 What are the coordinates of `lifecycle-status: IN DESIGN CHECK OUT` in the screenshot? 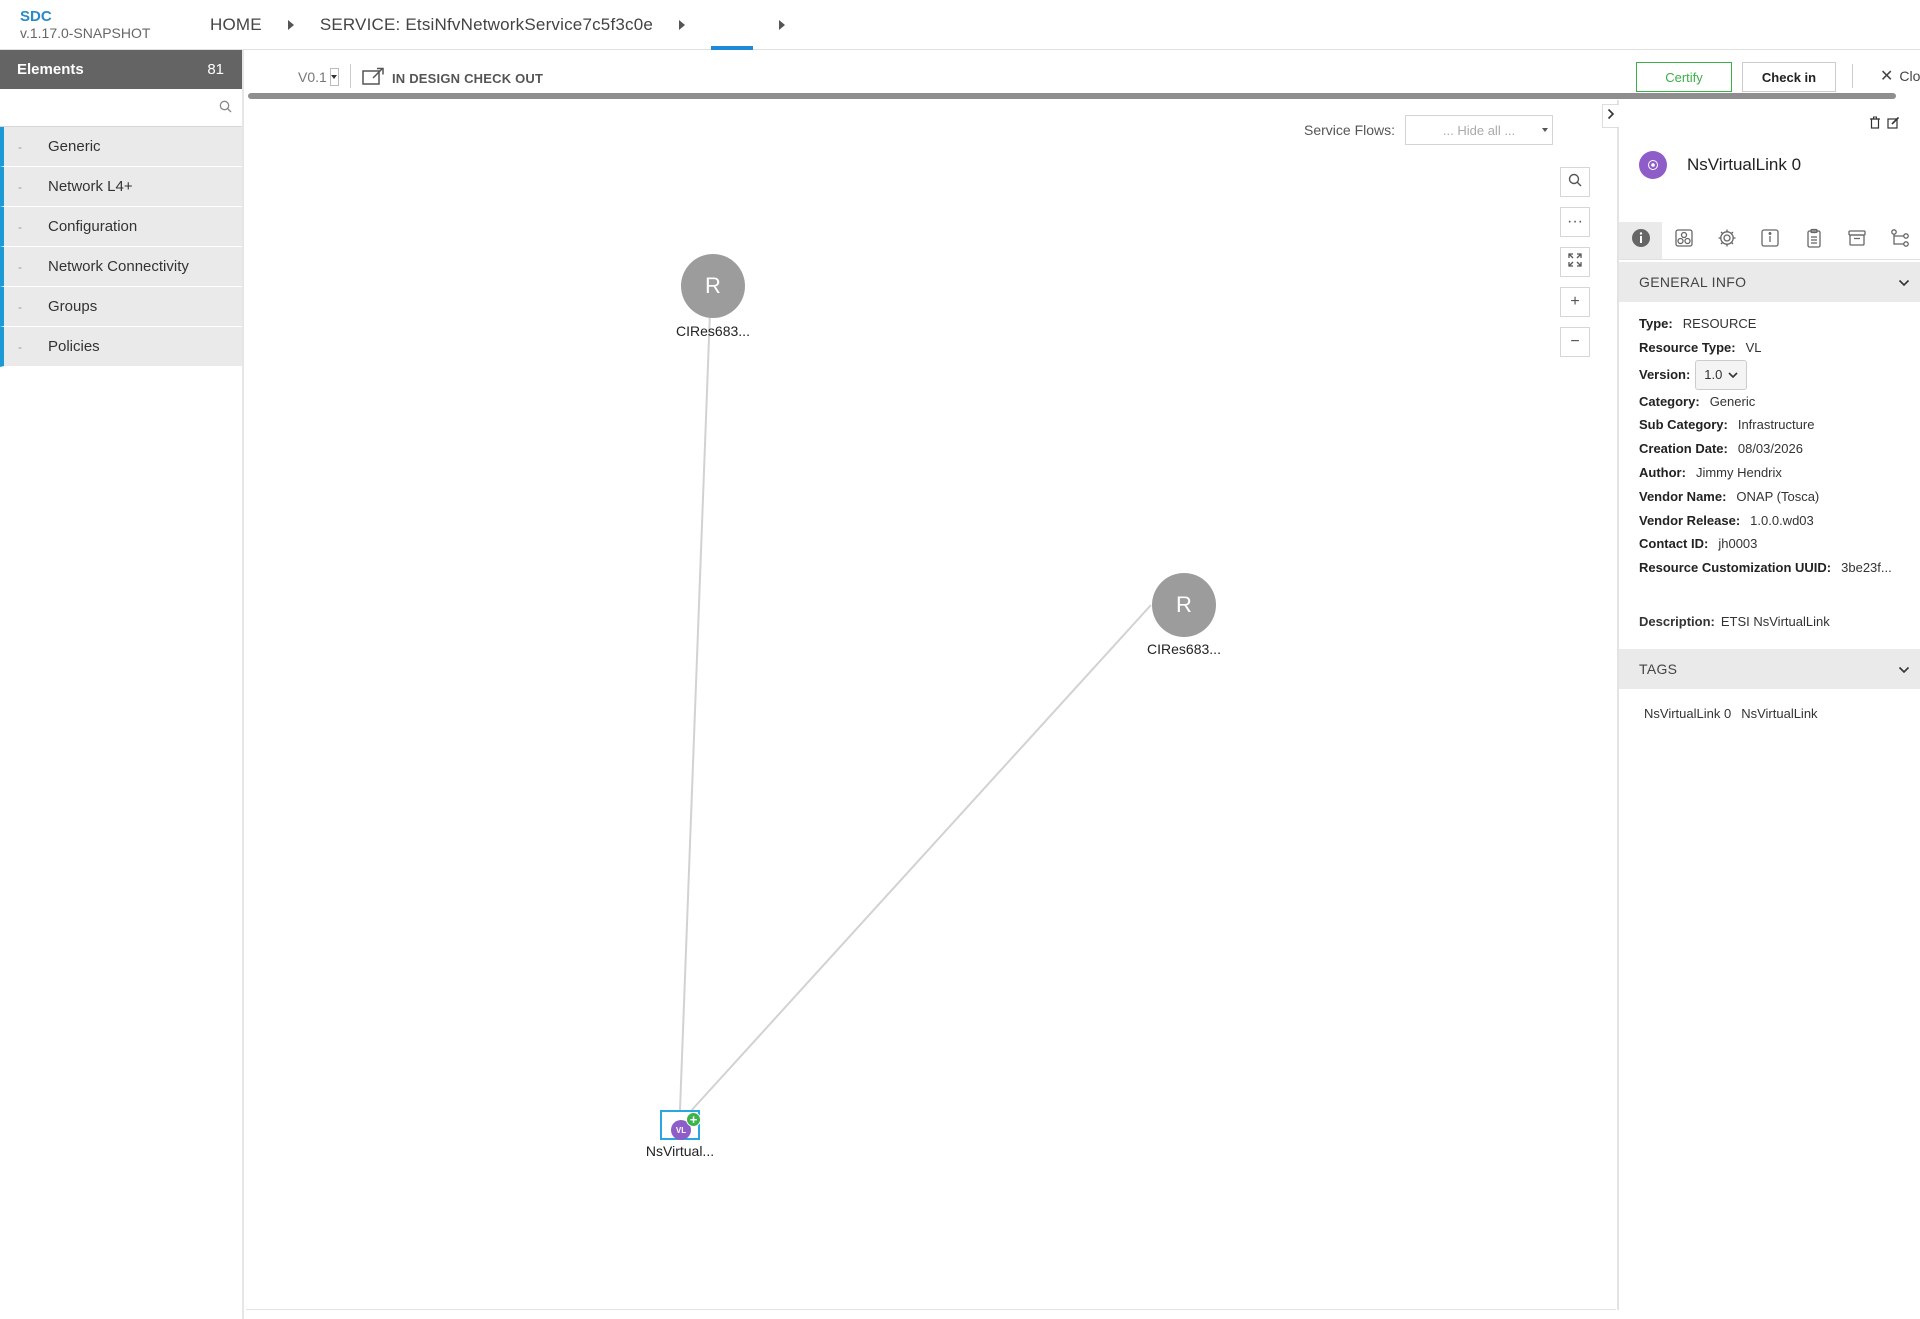 It's located at (452, 78).